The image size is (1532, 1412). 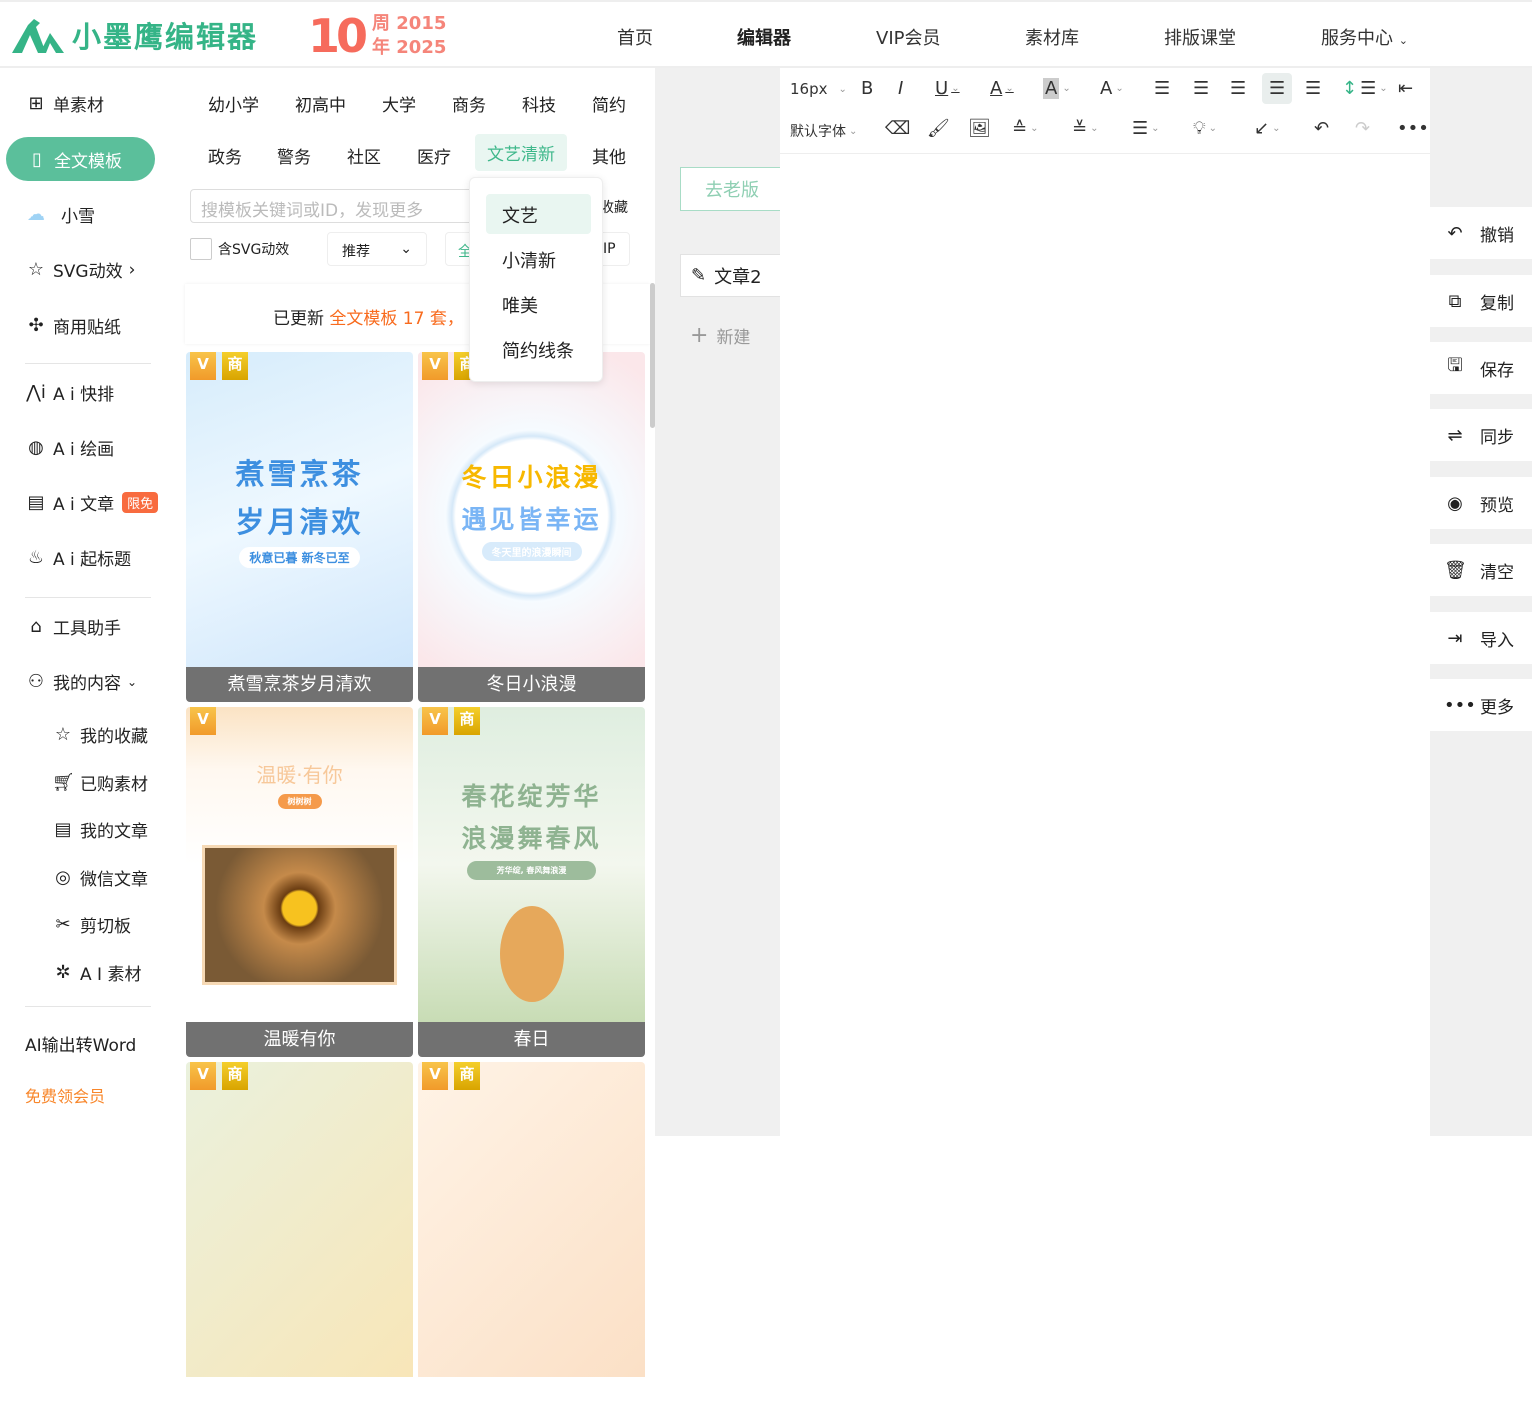 What do you see at coordinates (897, 128) in the screenshot?
I see `eraser-icon: ⌫` at bounding box center [897, 128].